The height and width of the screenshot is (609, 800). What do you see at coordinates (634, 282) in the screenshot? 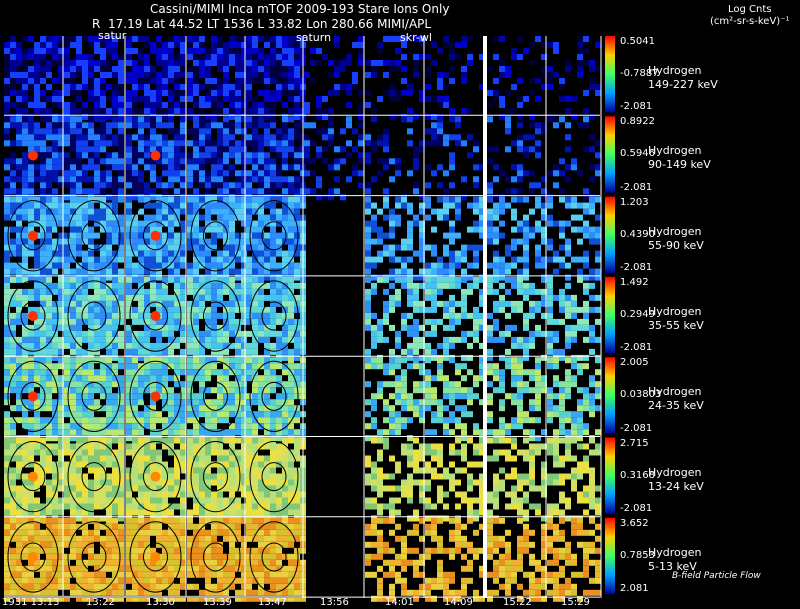
I see `colorbar-max: 1.492` at bounding box center [634, 282].